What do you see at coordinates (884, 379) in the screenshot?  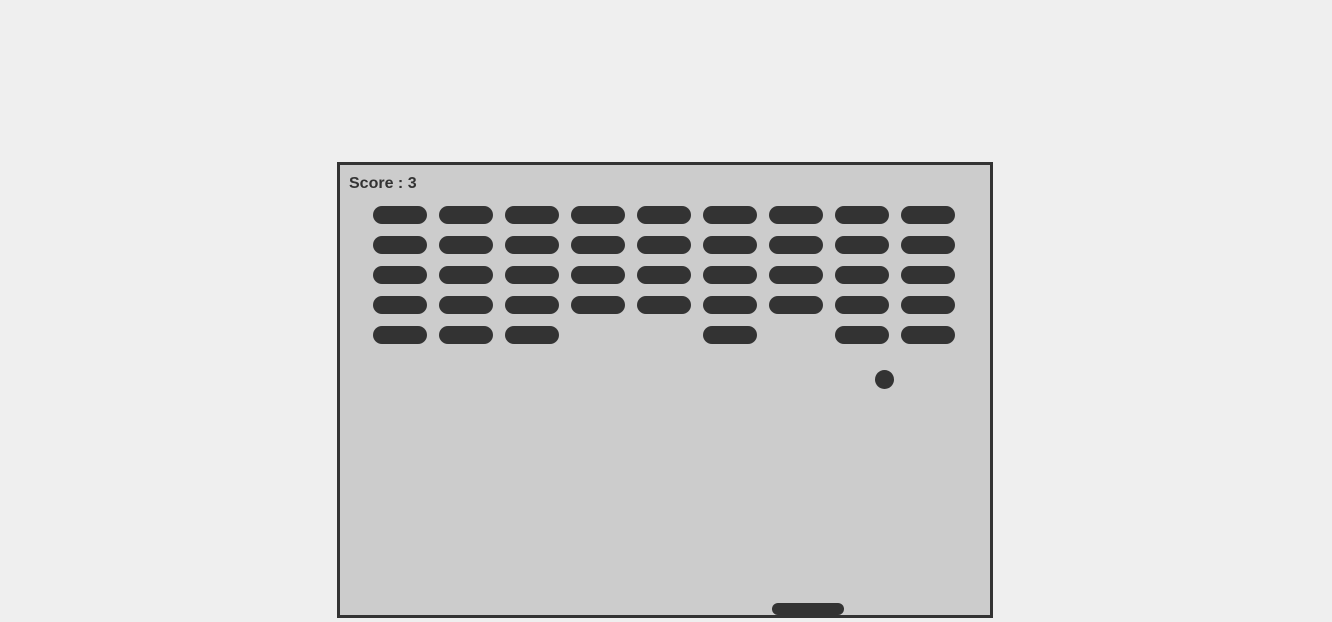 I see `ball` at bounding box center [884, 379].